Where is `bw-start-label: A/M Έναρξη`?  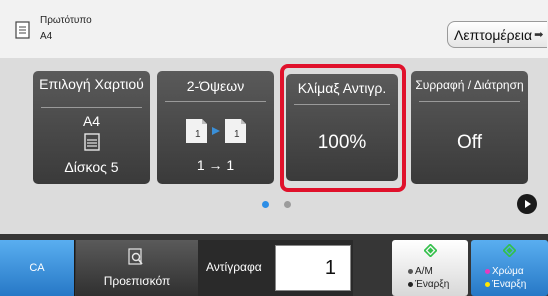
bw-start-label: A/M Έναρξη is located at coordinates (428, 278).